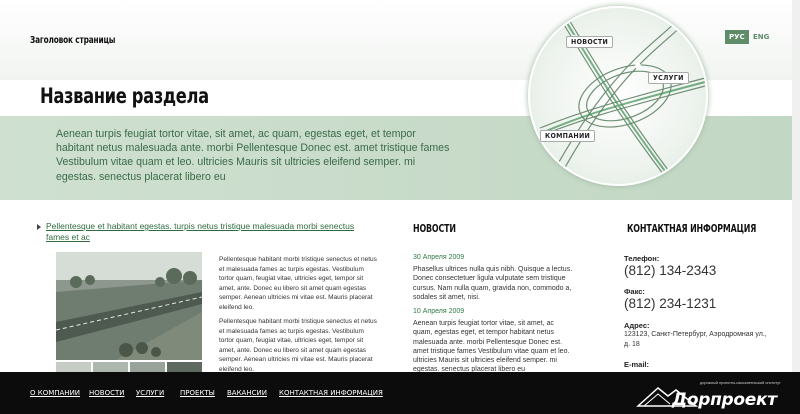 The height and width of the screenshot is (414, 800). What do you see at coordinates (692, 228) in the screenshot?
I see `contacts-heading: КОНТАКТНАЯ ИНФОРМАЦИЯ` at bounding box center [692, 228].